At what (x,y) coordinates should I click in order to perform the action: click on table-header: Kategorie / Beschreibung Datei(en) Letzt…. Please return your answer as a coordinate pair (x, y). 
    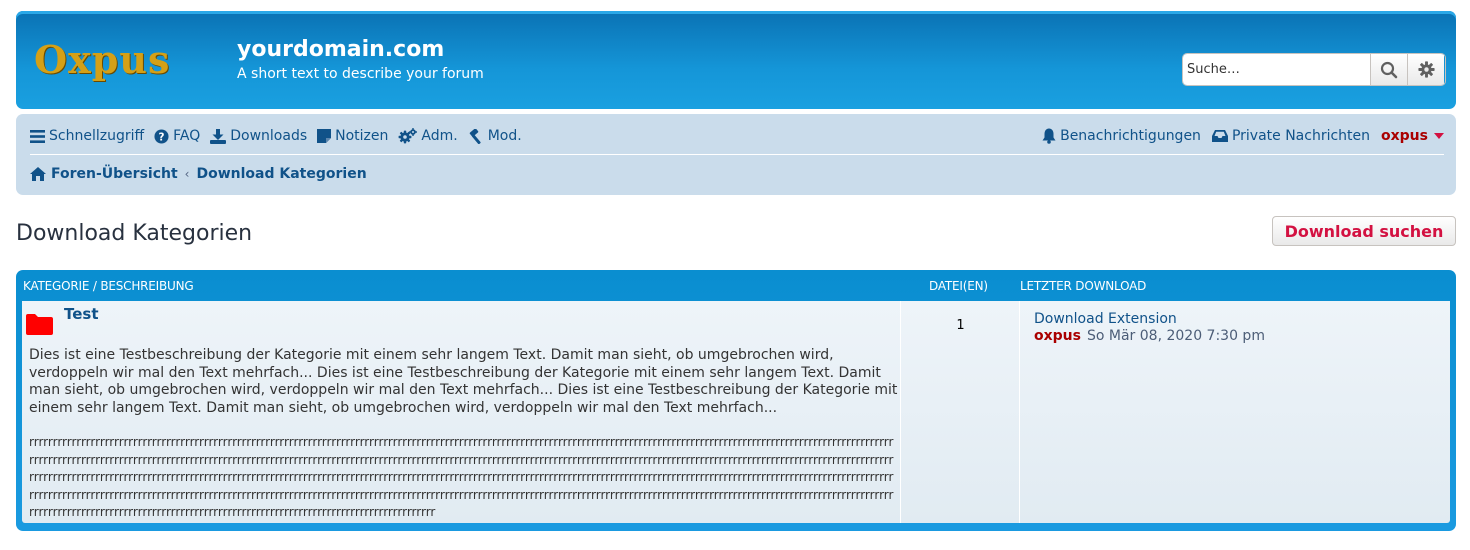
    Looking at the image, I should click on (736, 286).